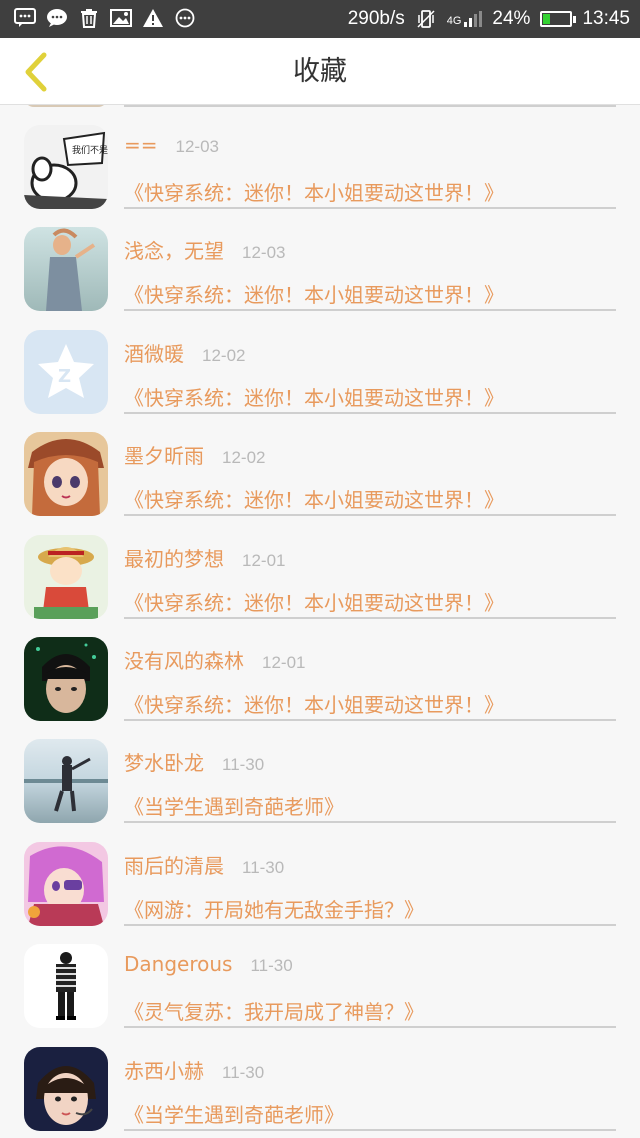 The width and height of the screenshot is (640, 1138). What do you see at coordinates (66, 679) in the screenshot?
I see `portrait-avatar` at bounding box center [66, 679].